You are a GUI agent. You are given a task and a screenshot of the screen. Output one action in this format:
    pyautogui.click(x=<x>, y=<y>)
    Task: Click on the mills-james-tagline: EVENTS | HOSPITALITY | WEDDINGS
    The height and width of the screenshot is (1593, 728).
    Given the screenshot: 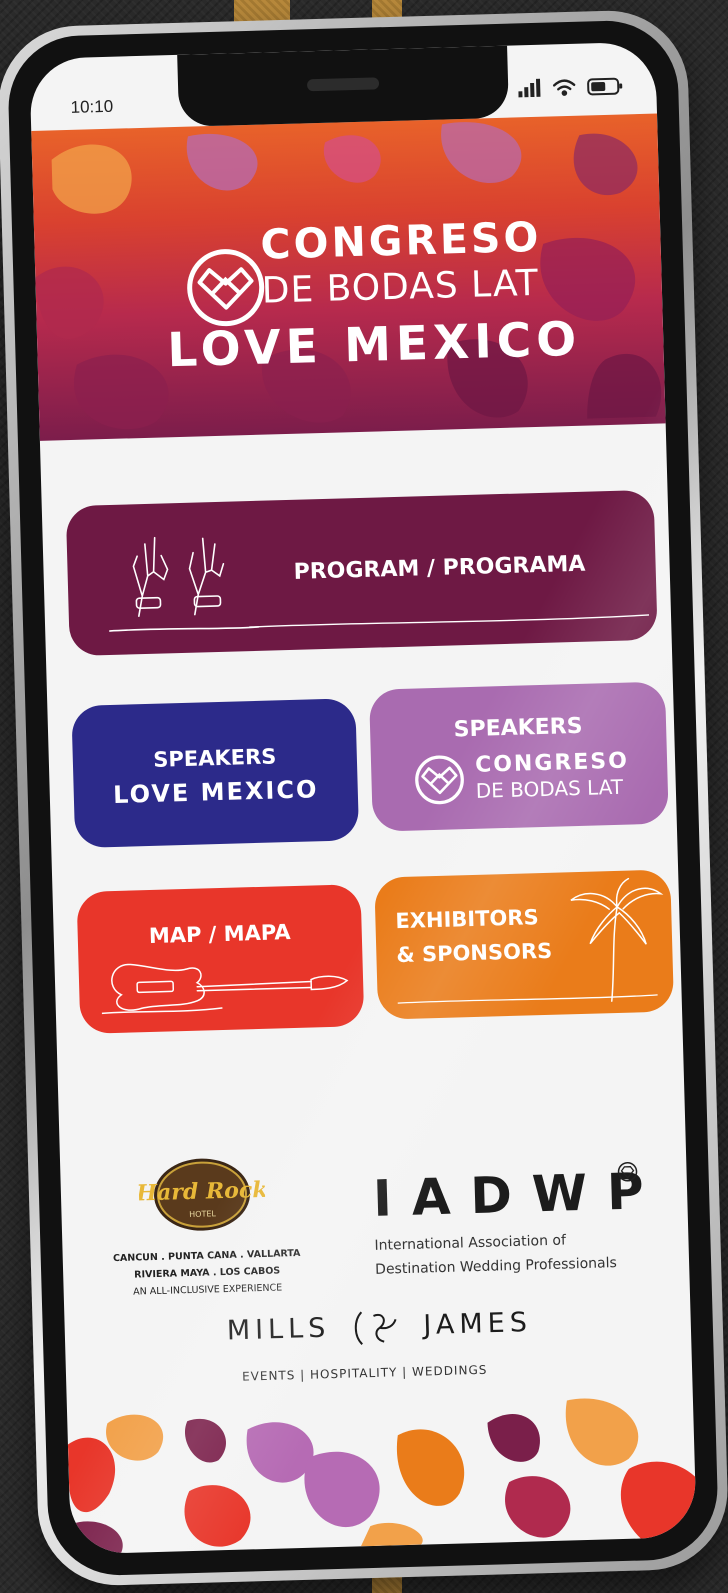 What is the action you would take?
    pyautogui.click(x=364, y=1373)
    